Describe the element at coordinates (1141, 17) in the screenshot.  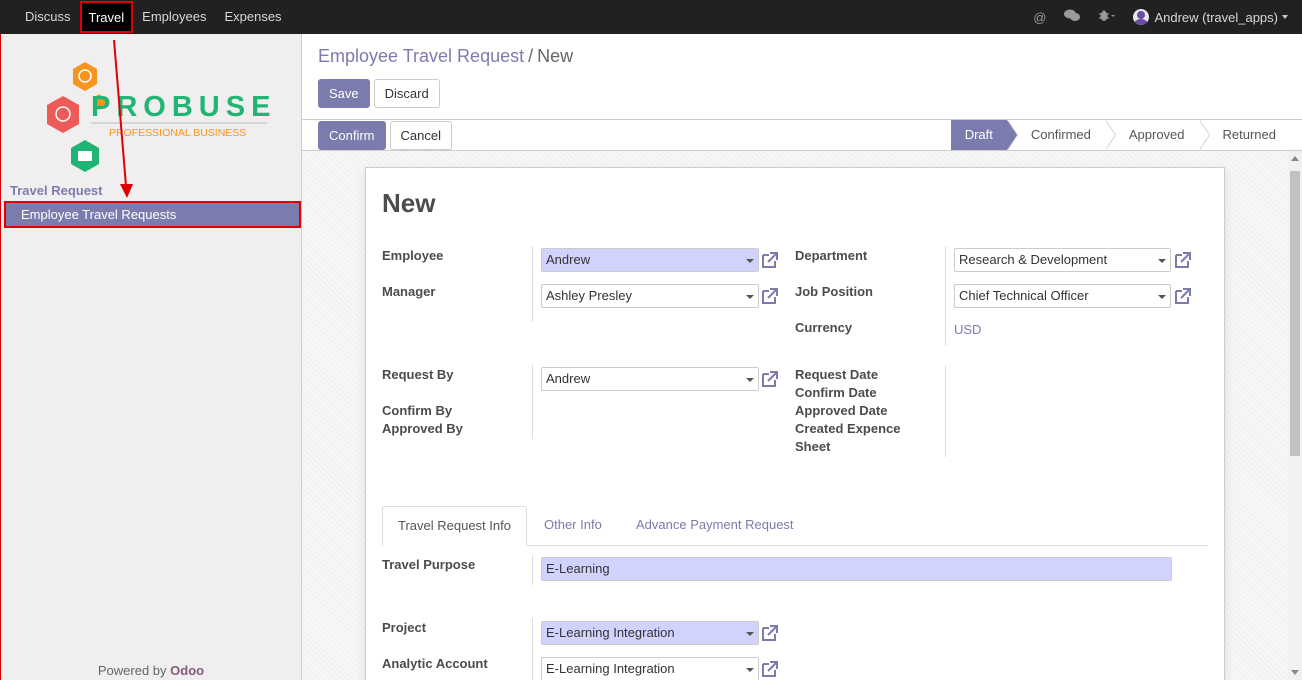
I see `avatar` at that location.